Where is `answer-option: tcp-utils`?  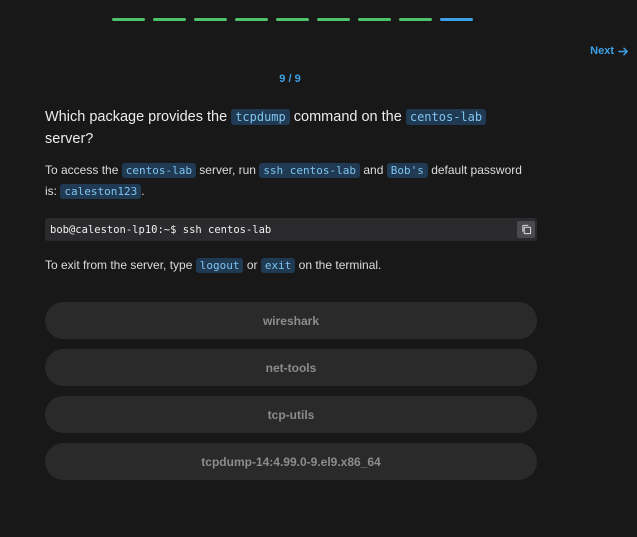 answer-option: tcp-utils is located at coordinates (291, 414).